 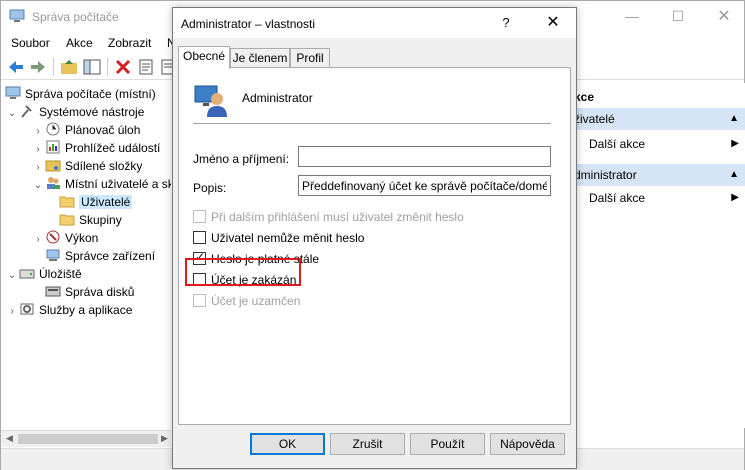 What do you see at coordinates (260, 58) in the screenshot?
I see `tab-member-of: Je členem` at bounding box center [260, 58].